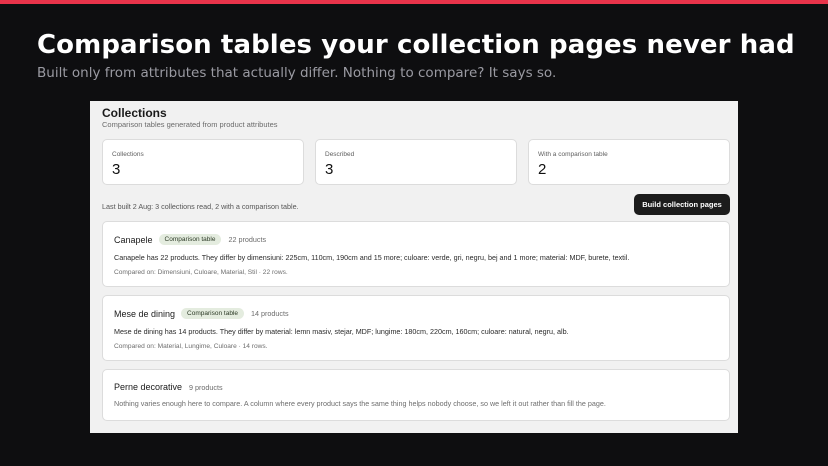 This screenshot has height=466, width=828. Describe the element at coordinates (414, 2) in the screenshot. I see `accent-stripe` at that location.